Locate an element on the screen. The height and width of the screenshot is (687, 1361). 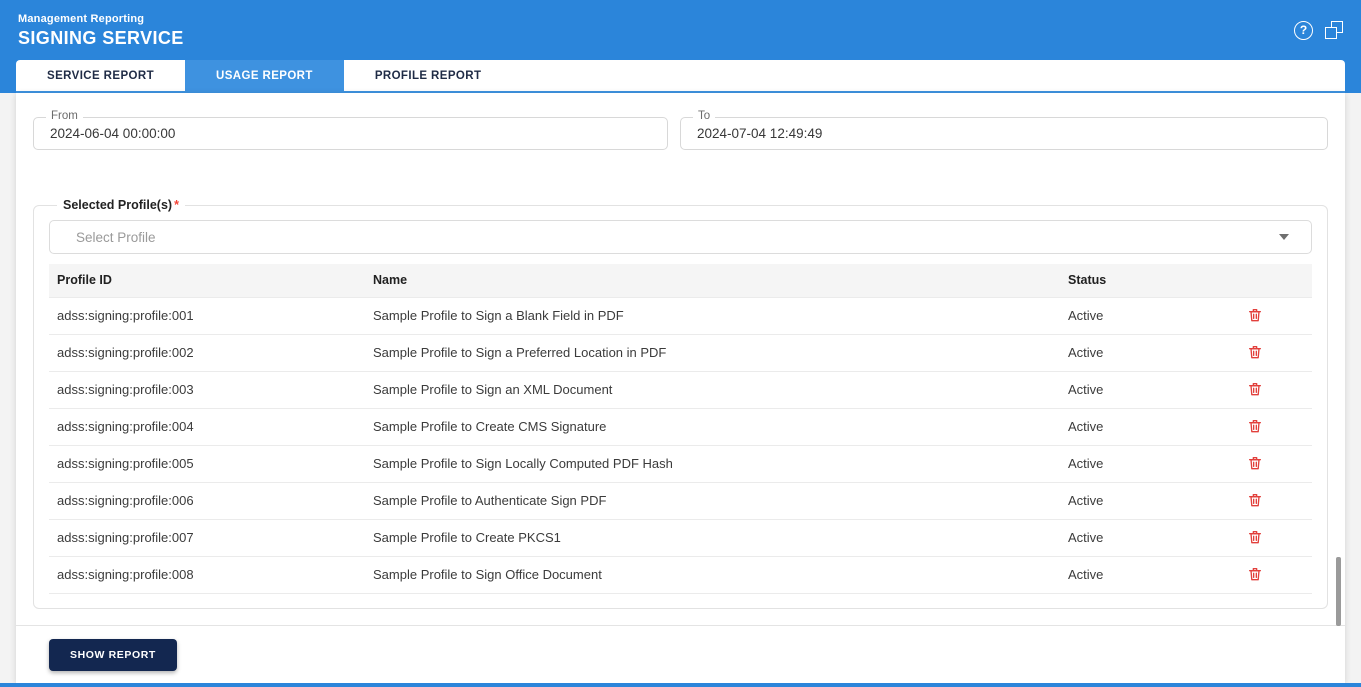
app-header: Management Reporting SIGNING SERVICE ? is located at coordinates (680, 30).